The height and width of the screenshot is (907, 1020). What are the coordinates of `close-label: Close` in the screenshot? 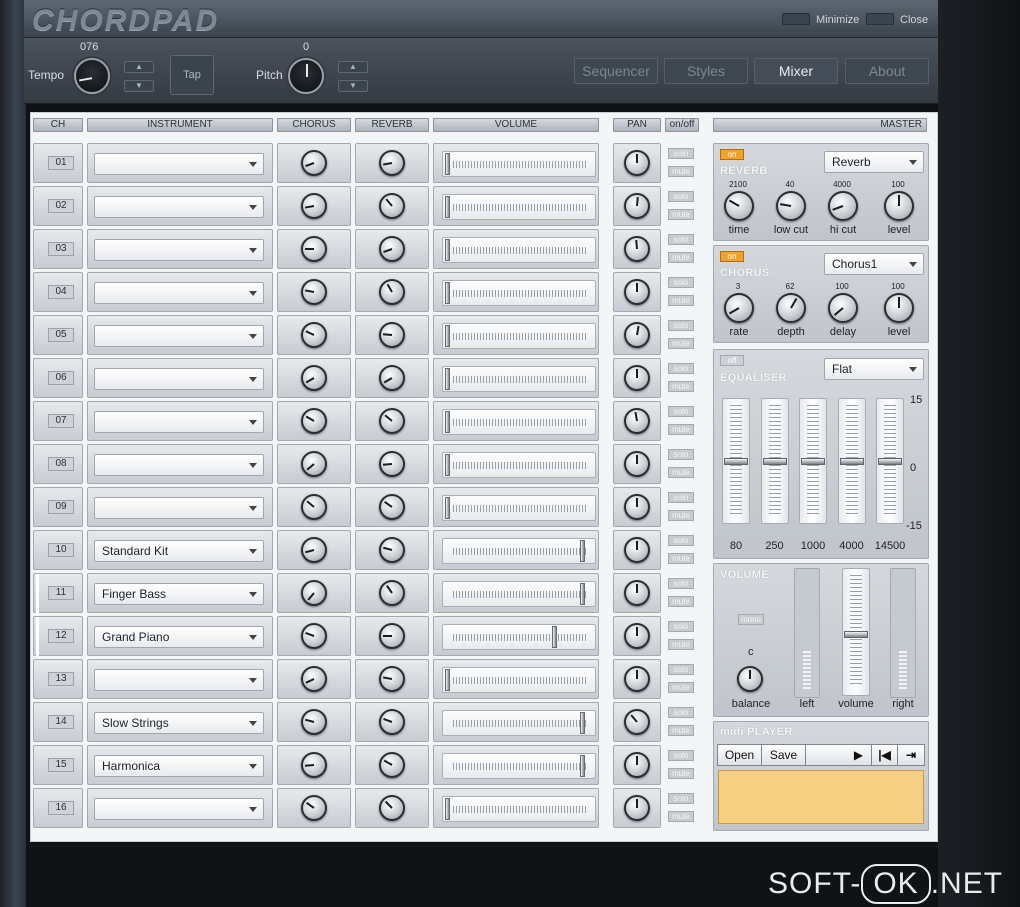 It's located at (914, 20).